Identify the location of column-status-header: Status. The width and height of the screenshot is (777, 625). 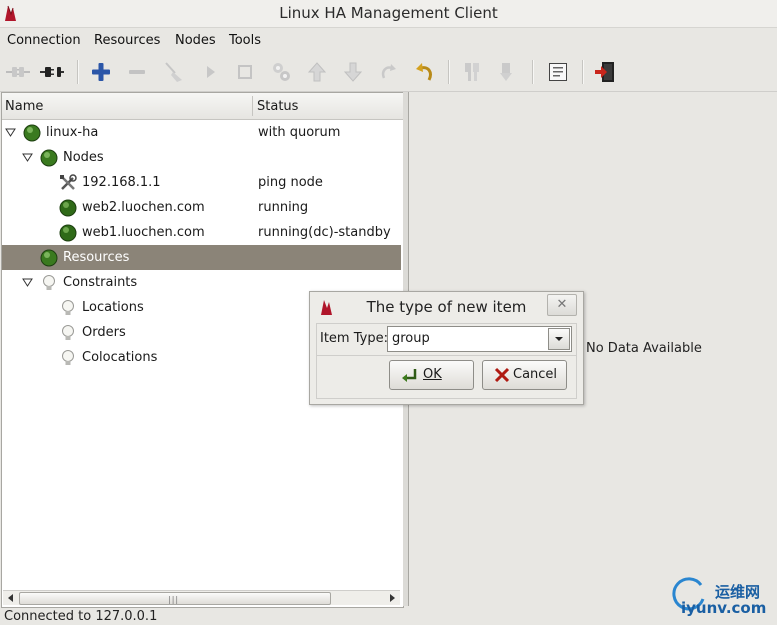
(277, 106).